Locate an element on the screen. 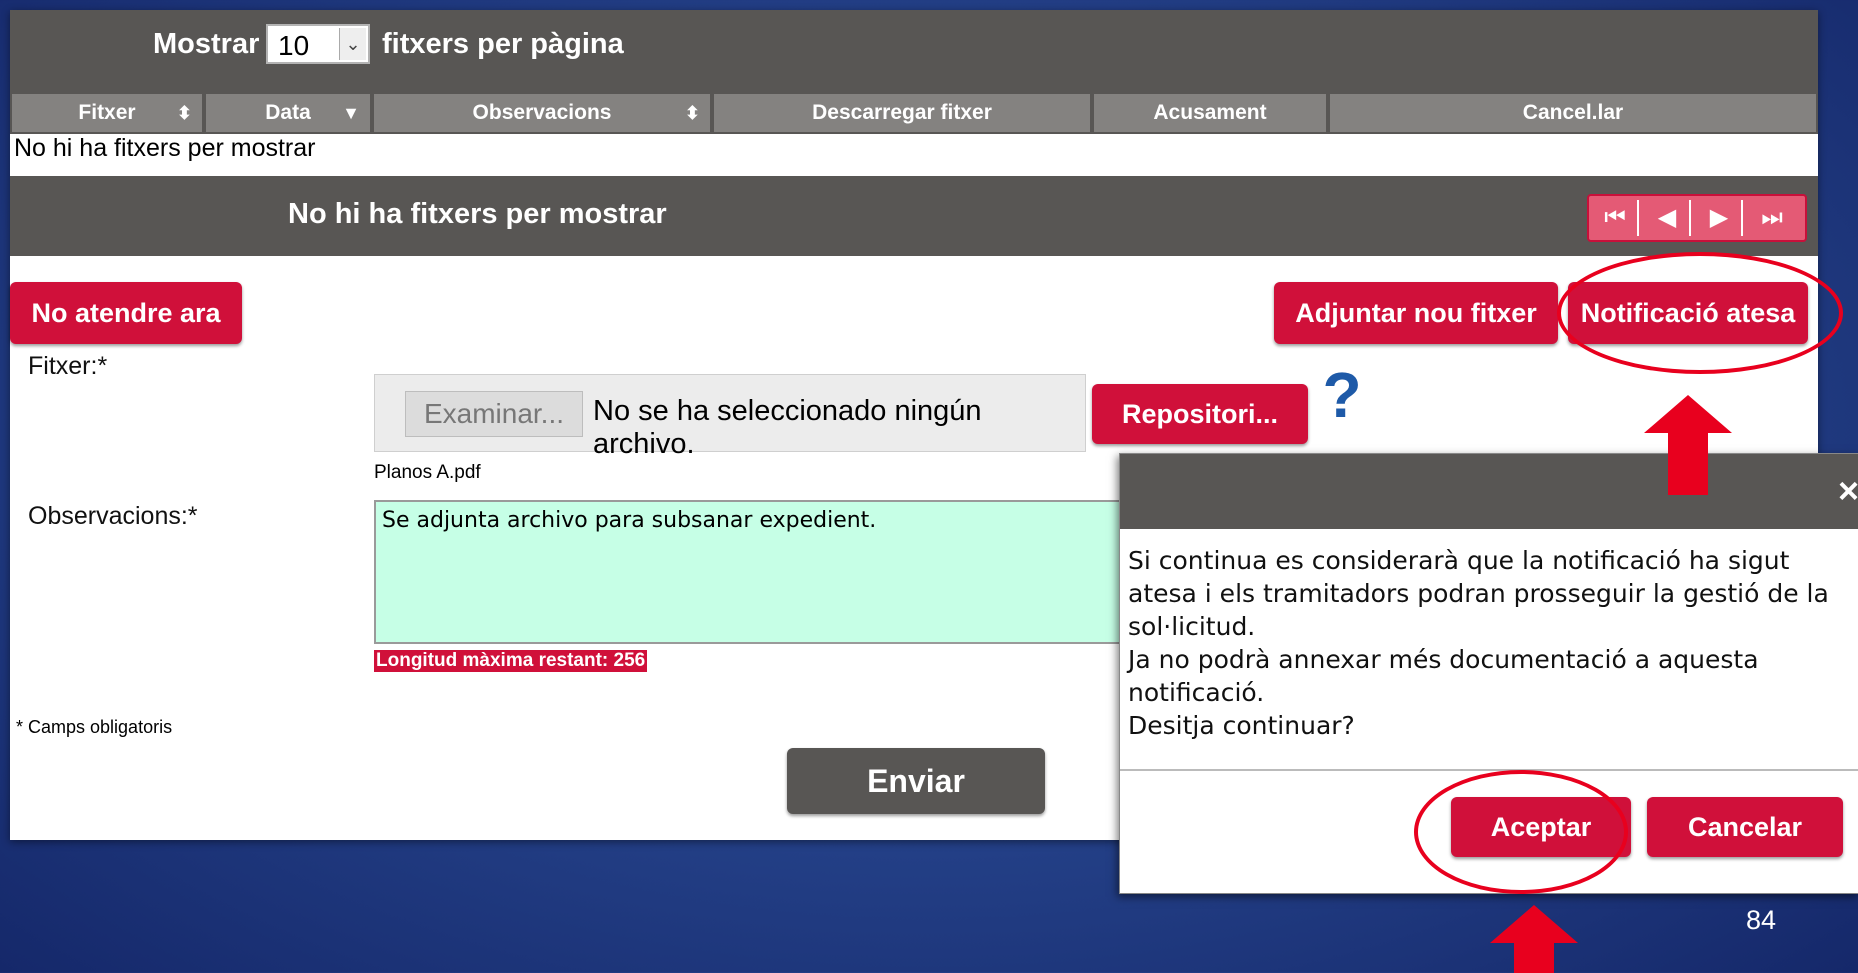  column-label: Fitxer is located at coordinates (107, 112).